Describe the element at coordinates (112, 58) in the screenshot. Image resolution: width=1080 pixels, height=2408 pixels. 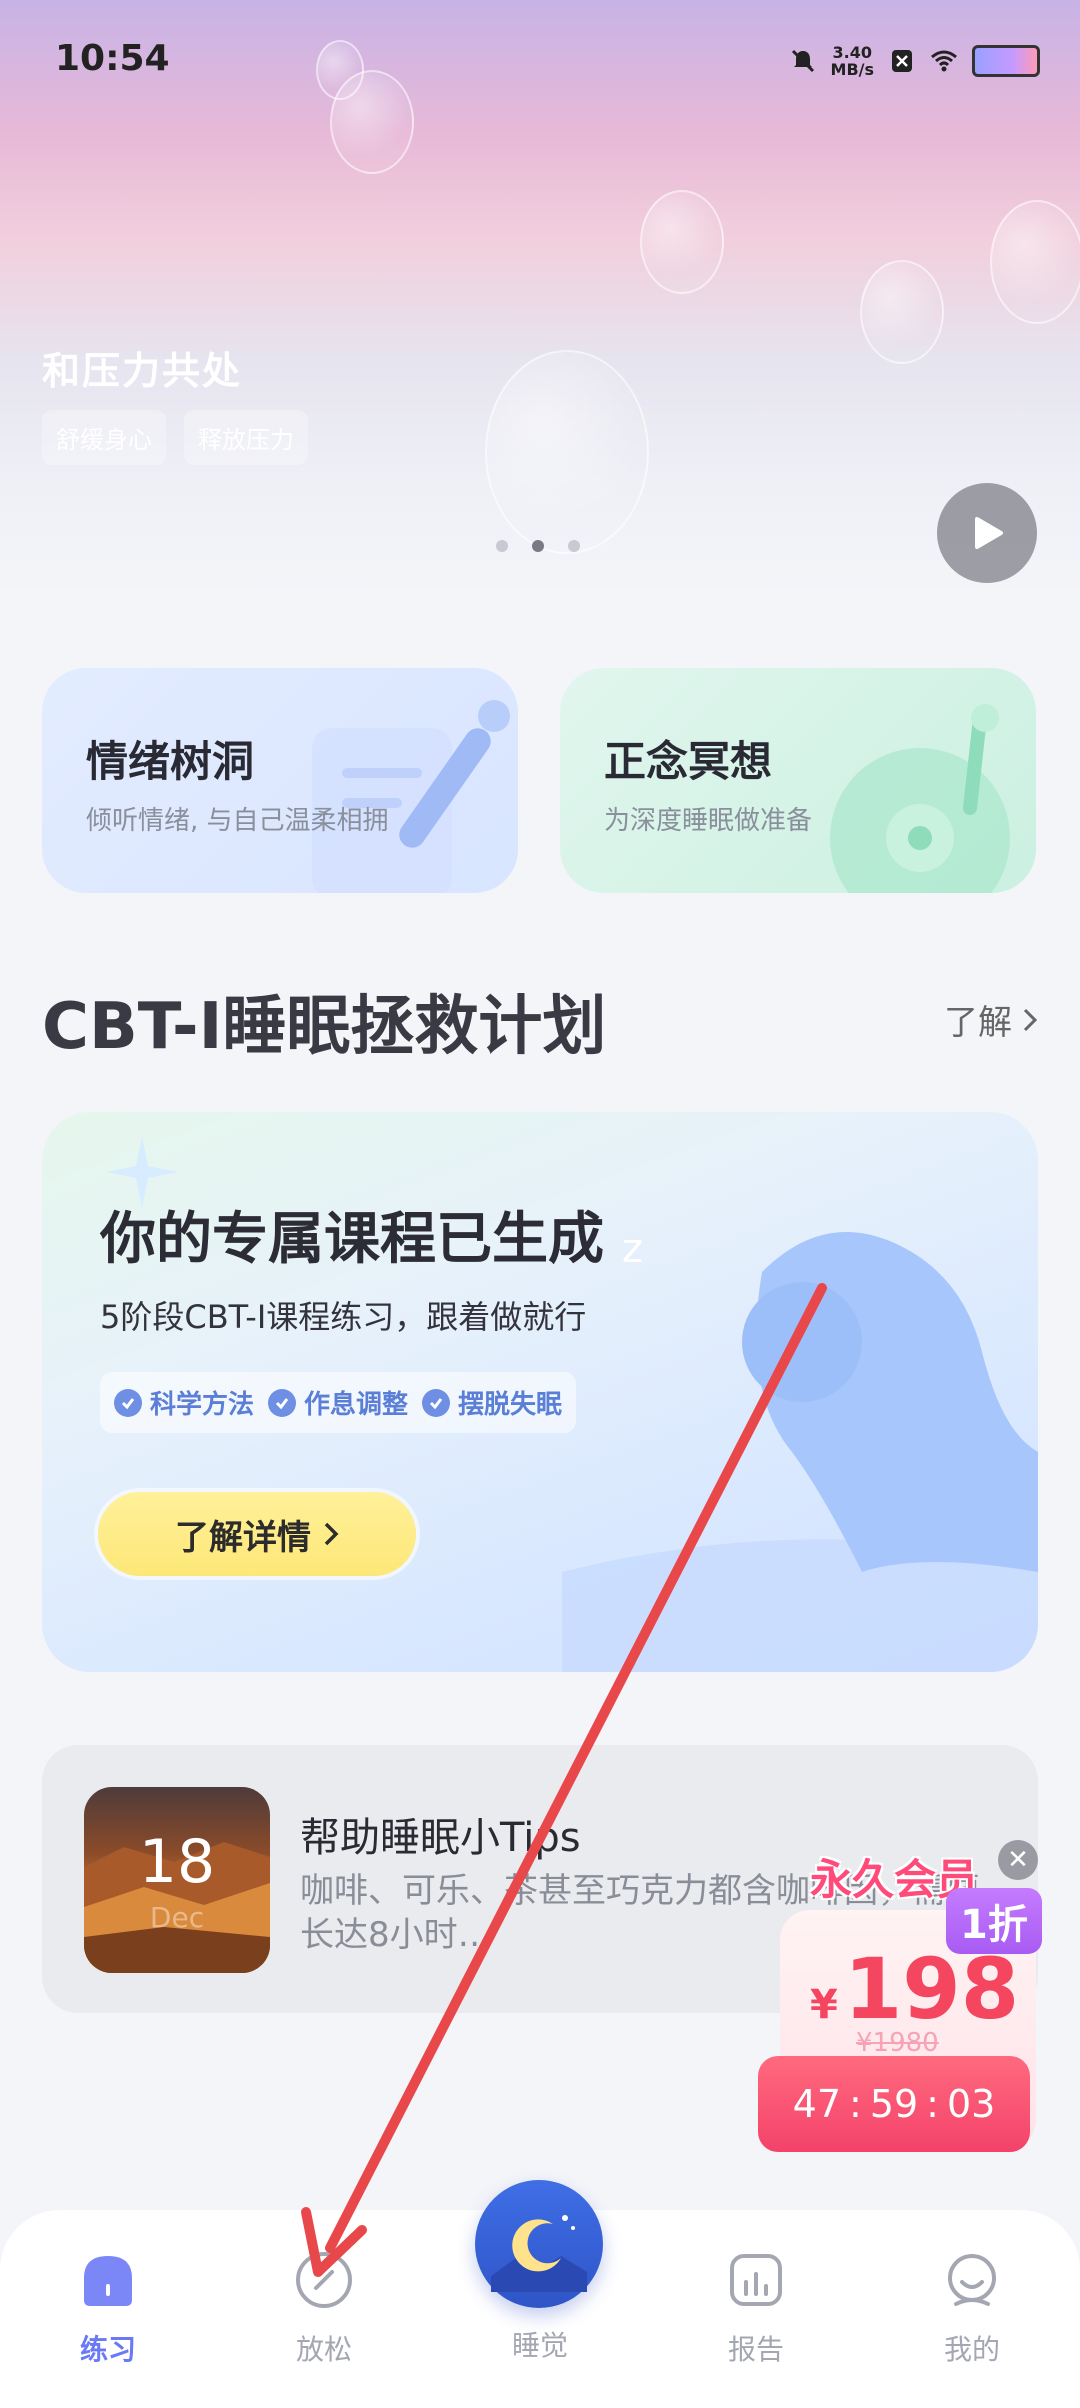
I see `status-time: 10:54` at that location.